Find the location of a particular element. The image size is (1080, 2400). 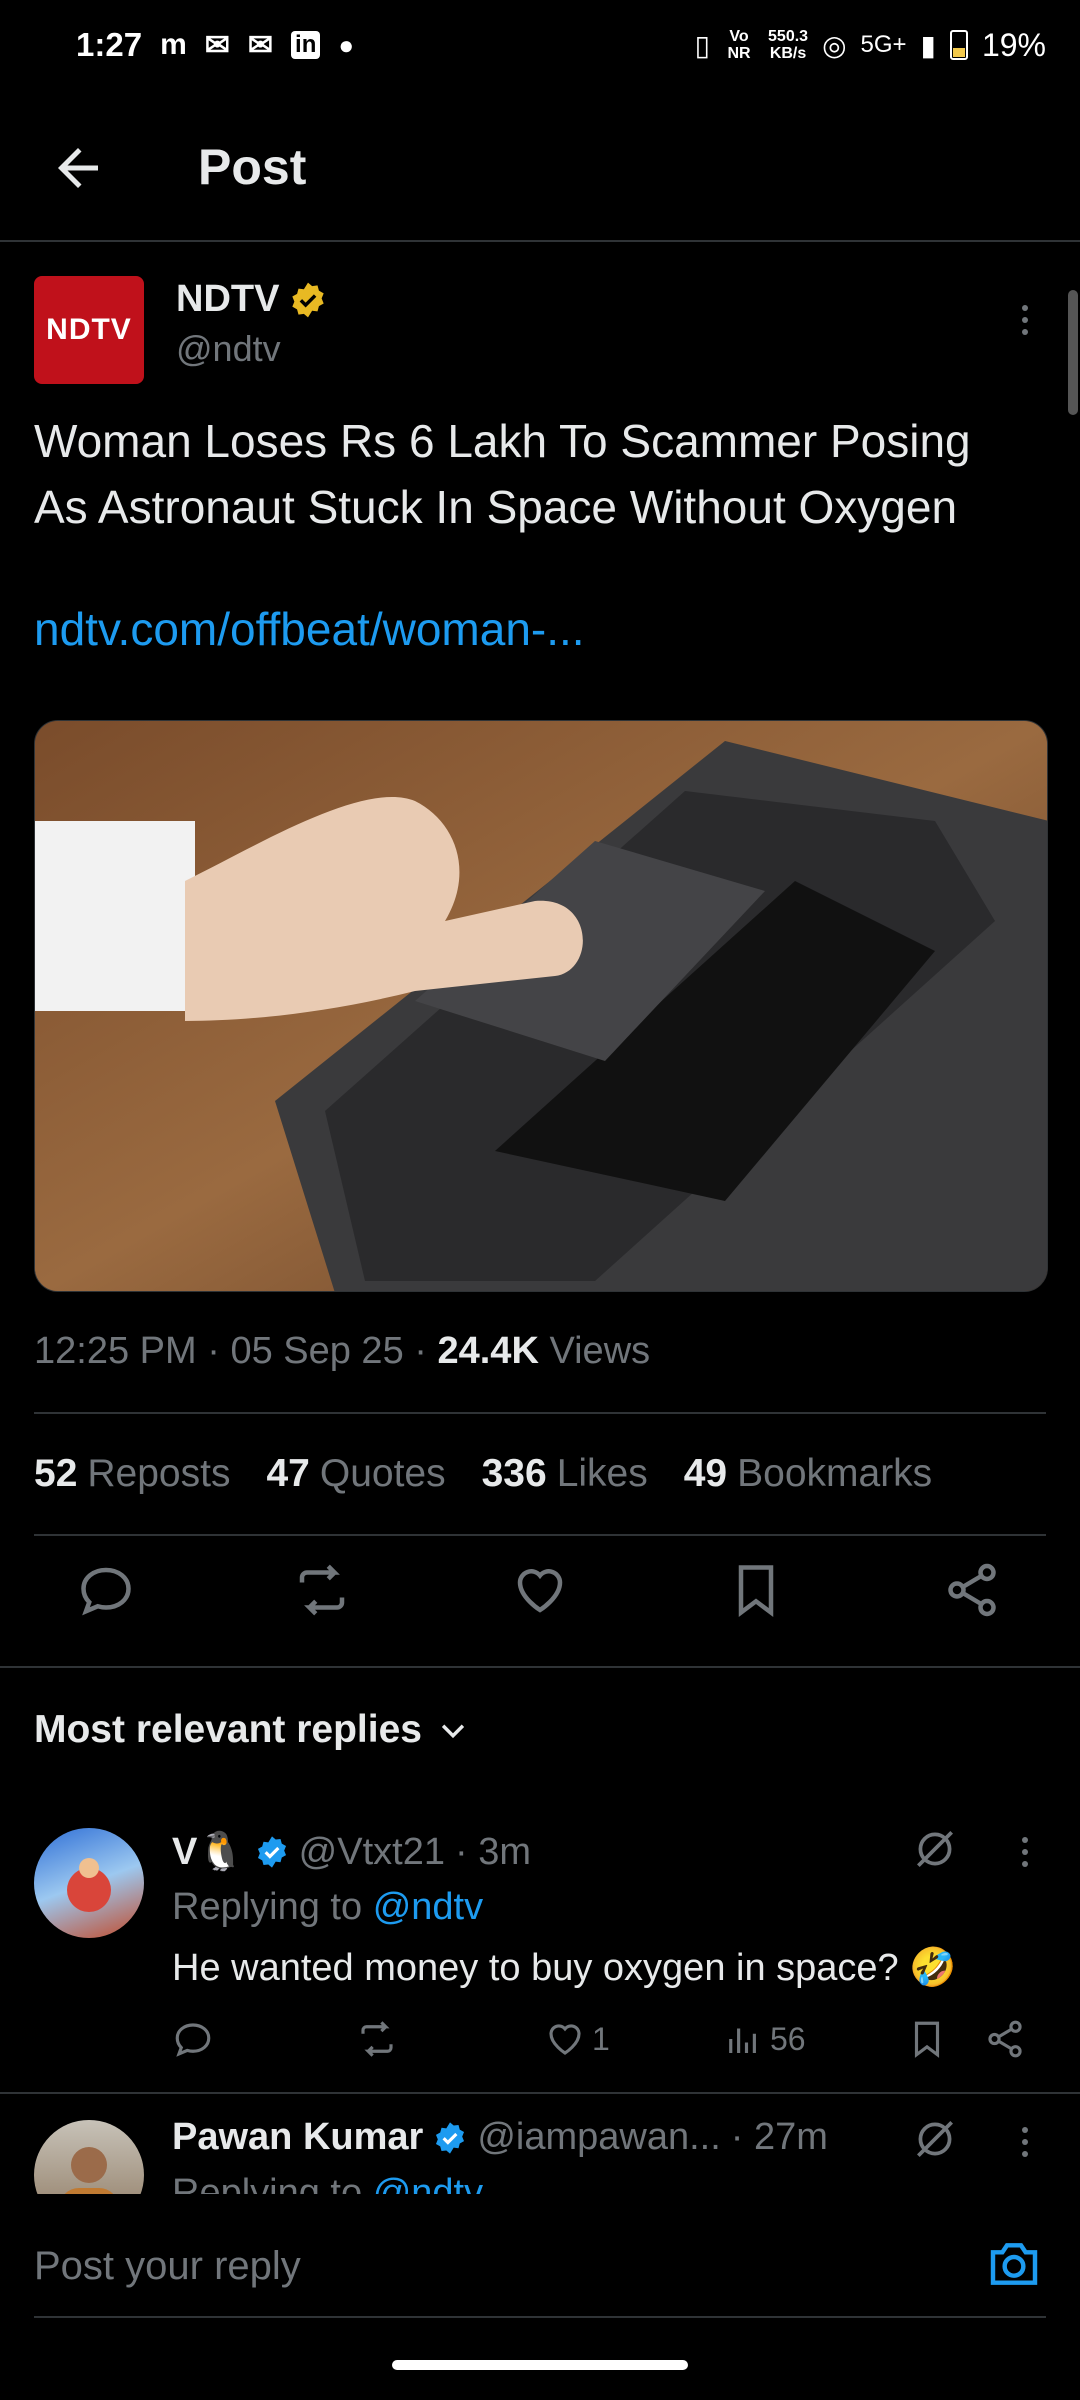

post-stats: 52 Reposts 47 Quotes 336 Likes 49 Bookmarks is located at coordinates (483, 1474).